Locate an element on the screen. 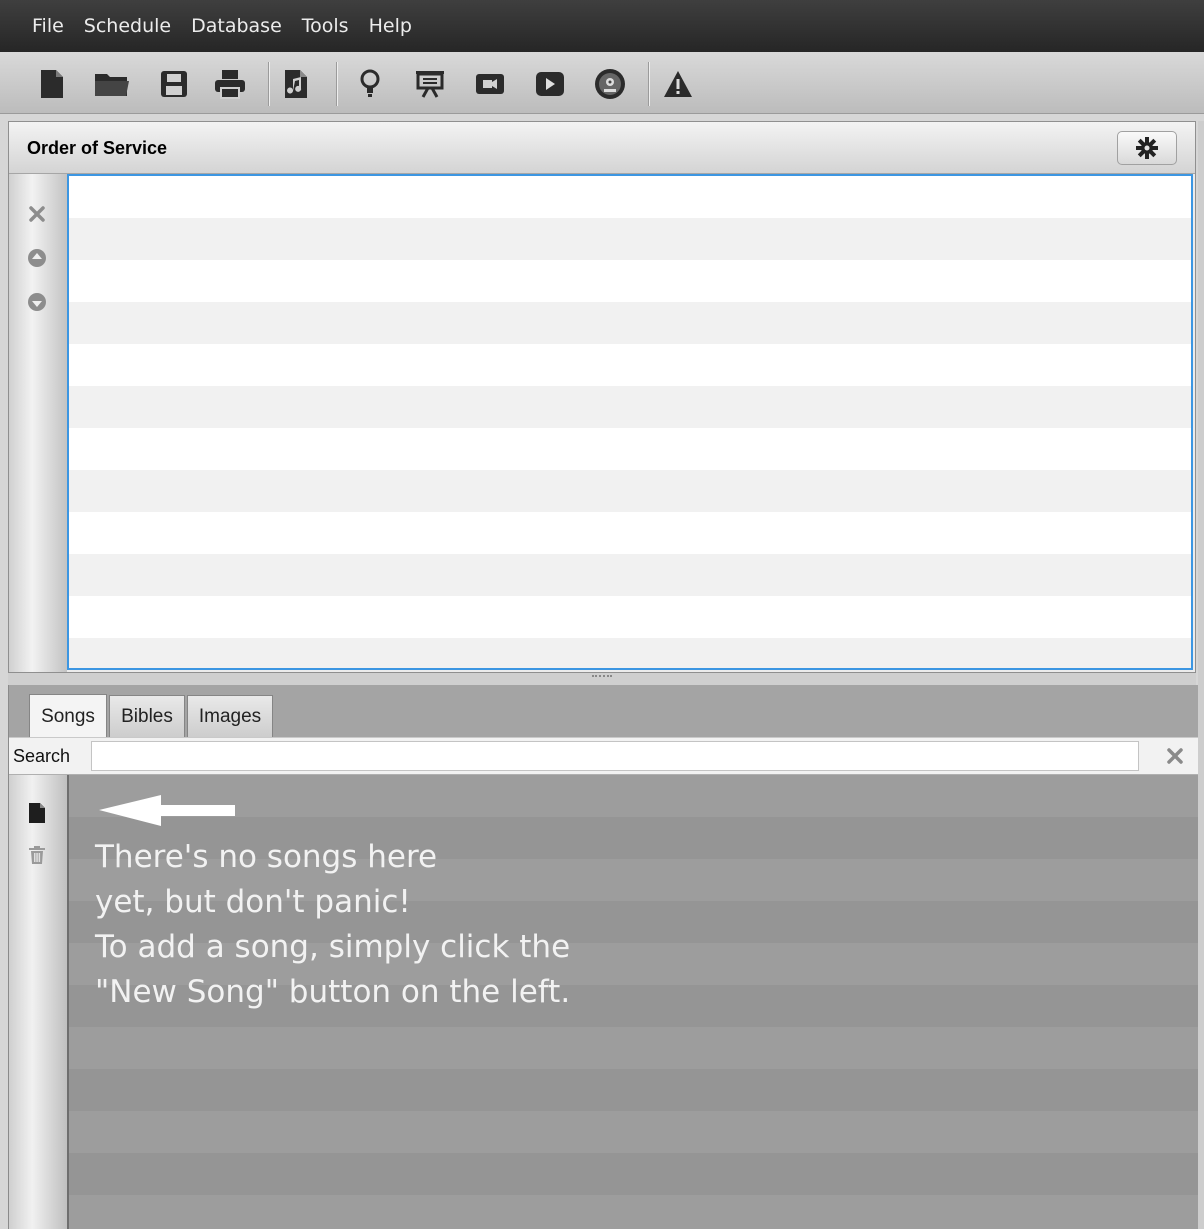  open-schedule-icon is located at coordinates (112, 85).